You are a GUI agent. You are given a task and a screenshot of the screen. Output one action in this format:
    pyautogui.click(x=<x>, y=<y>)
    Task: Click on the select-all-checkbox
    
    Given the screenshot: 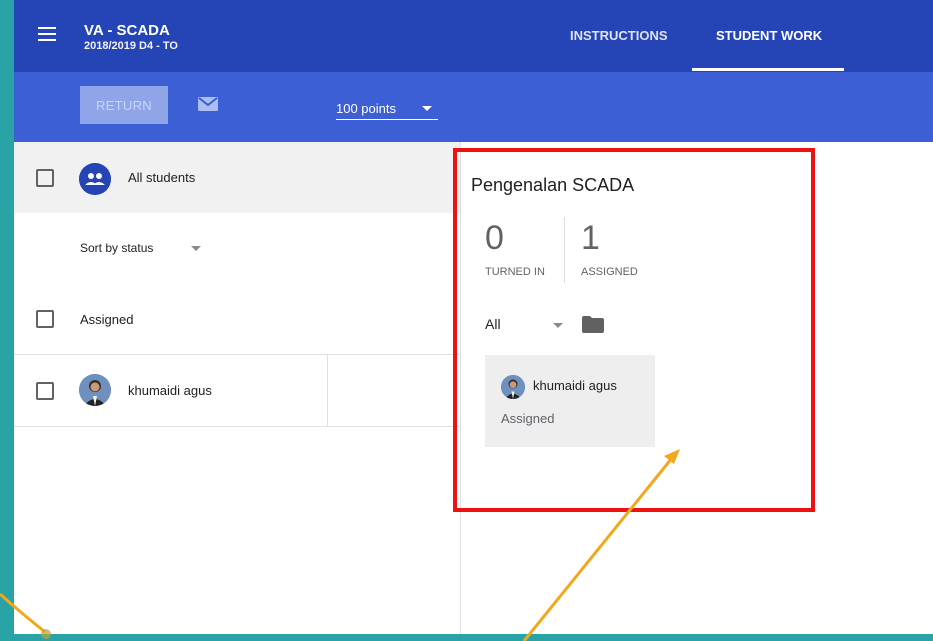 What is the action you would take?
    pyautogui.click(x=45, y=178)
    